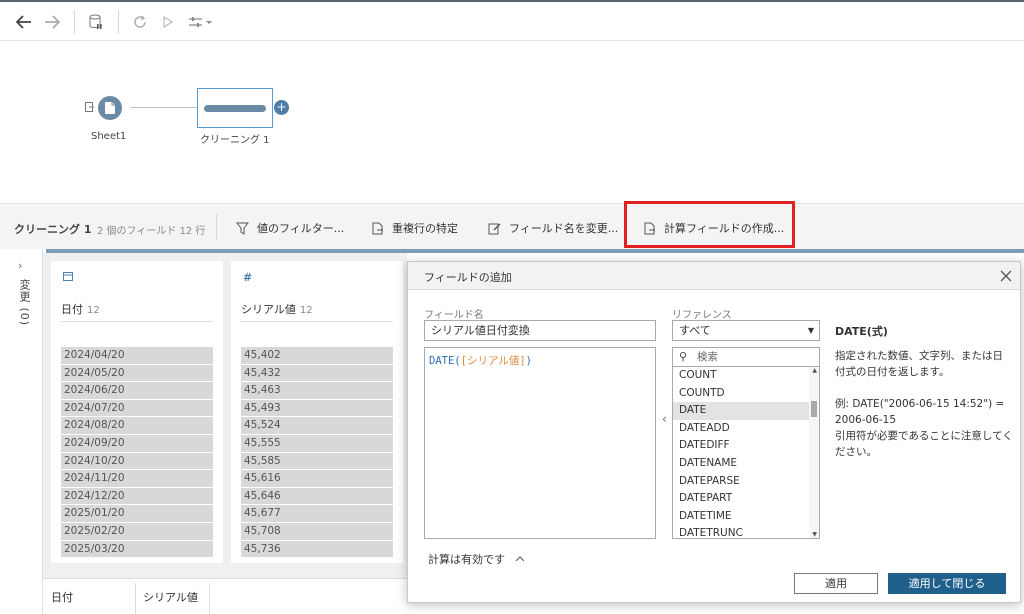  What do you see at coordinates (707, 357) in the screenshot?
I see `search-placeholder: 検索` at bounding box center [707, 357].